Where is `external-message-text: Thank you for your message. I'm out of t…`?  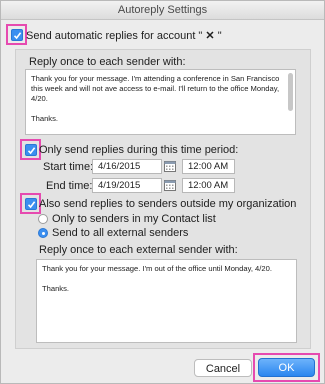 external-message-text: Thank you for your message. I'm out of t… is located at coordinates (157, 268).